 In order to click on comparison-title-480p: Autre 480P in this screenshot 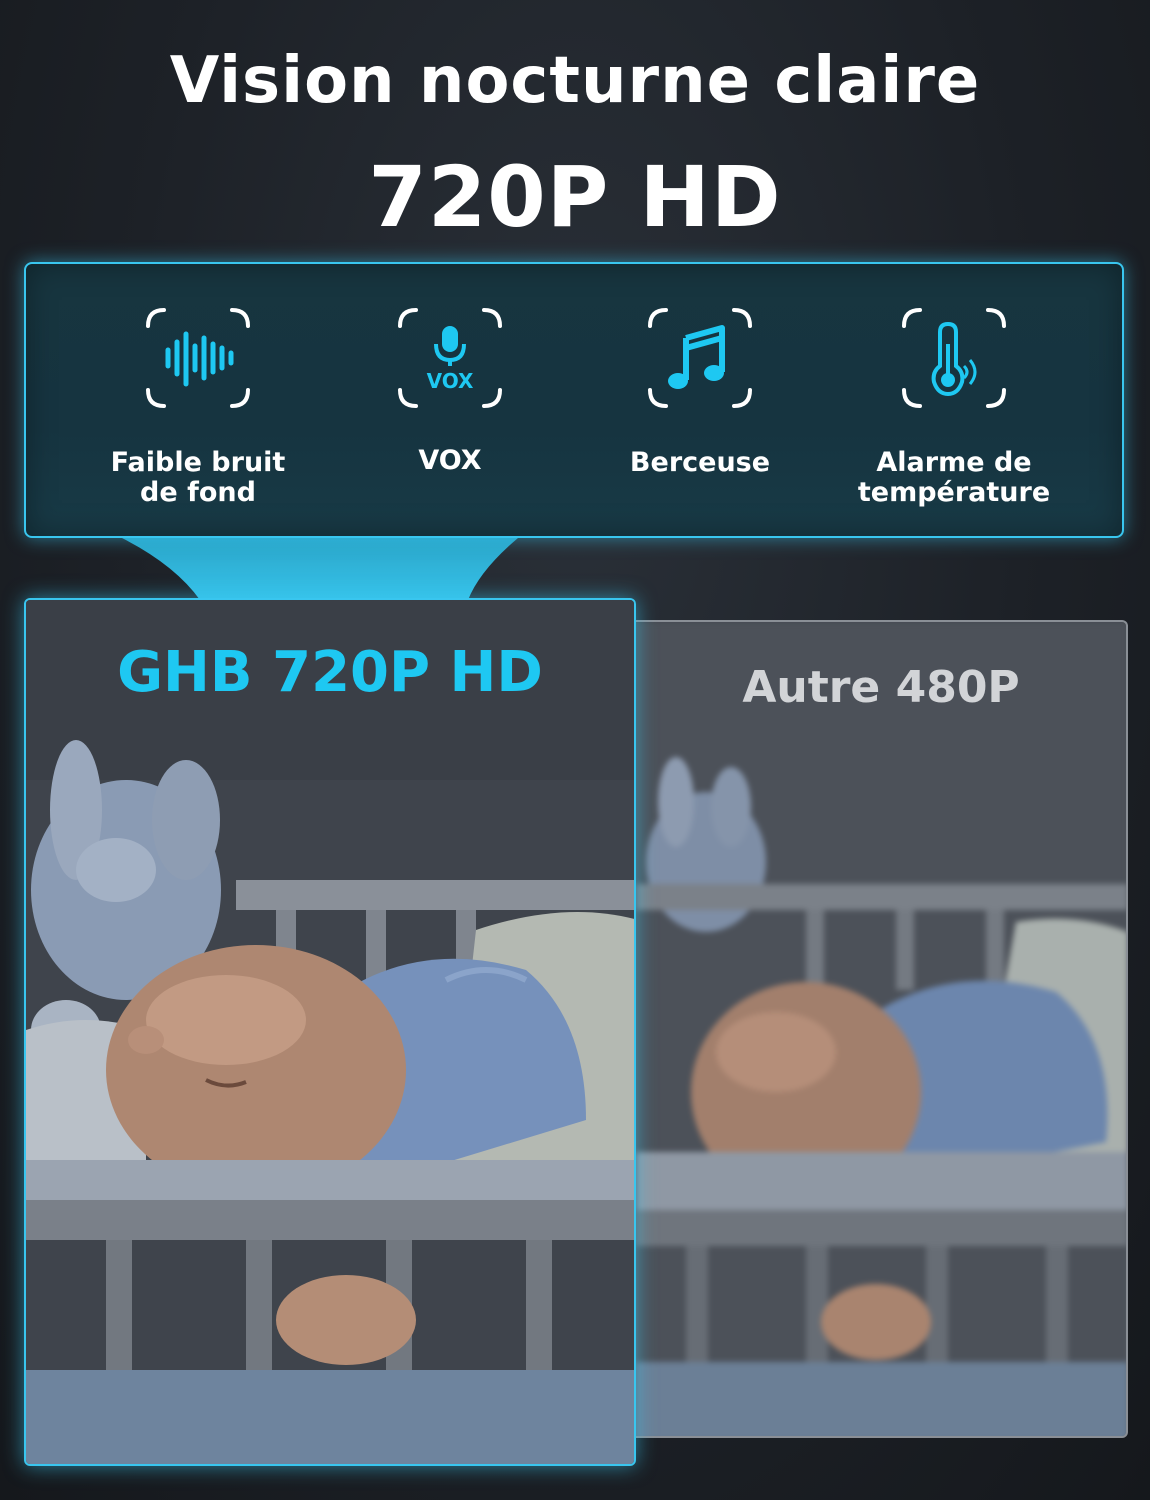, I will do `click(881, 687)`.